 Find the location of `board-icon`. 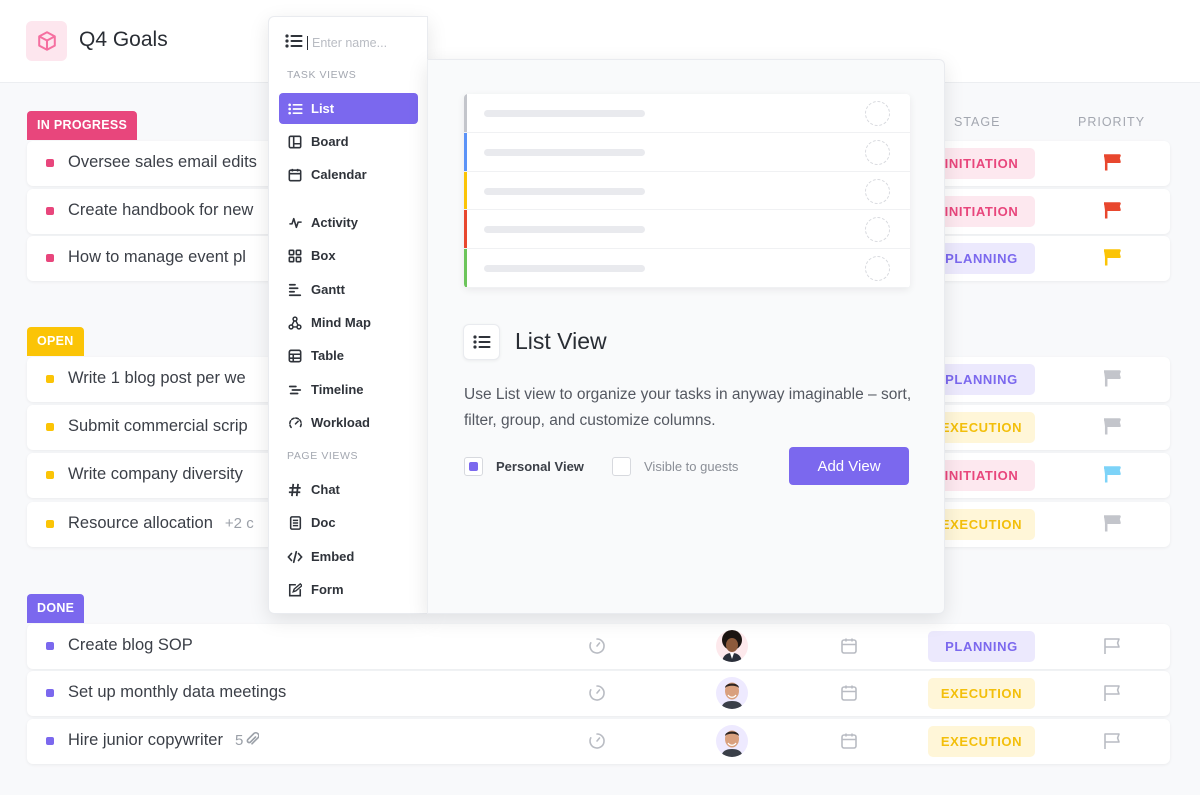

board-icon is located at coordinates (295, 142).